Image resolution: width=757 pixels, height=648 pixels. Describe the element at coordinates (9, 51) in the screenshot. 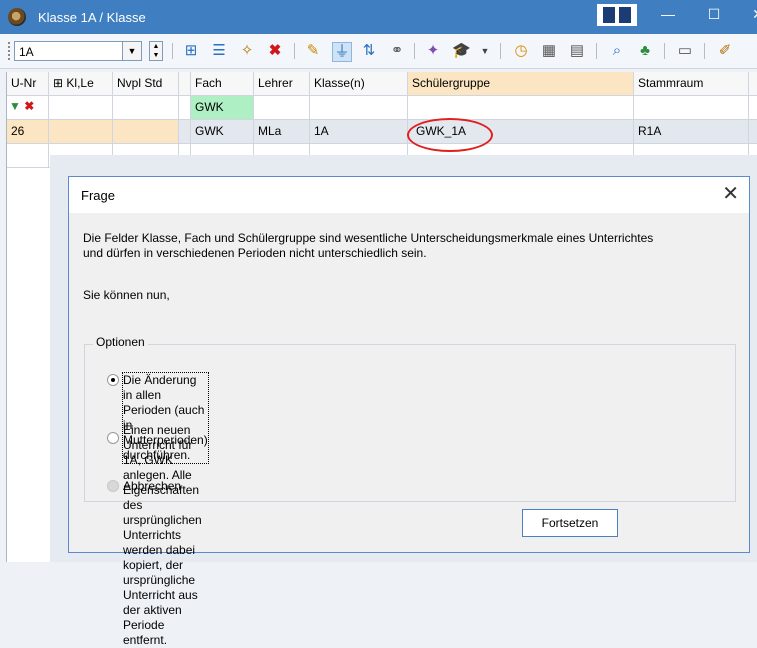

I see `toolbar-grip` at that location.